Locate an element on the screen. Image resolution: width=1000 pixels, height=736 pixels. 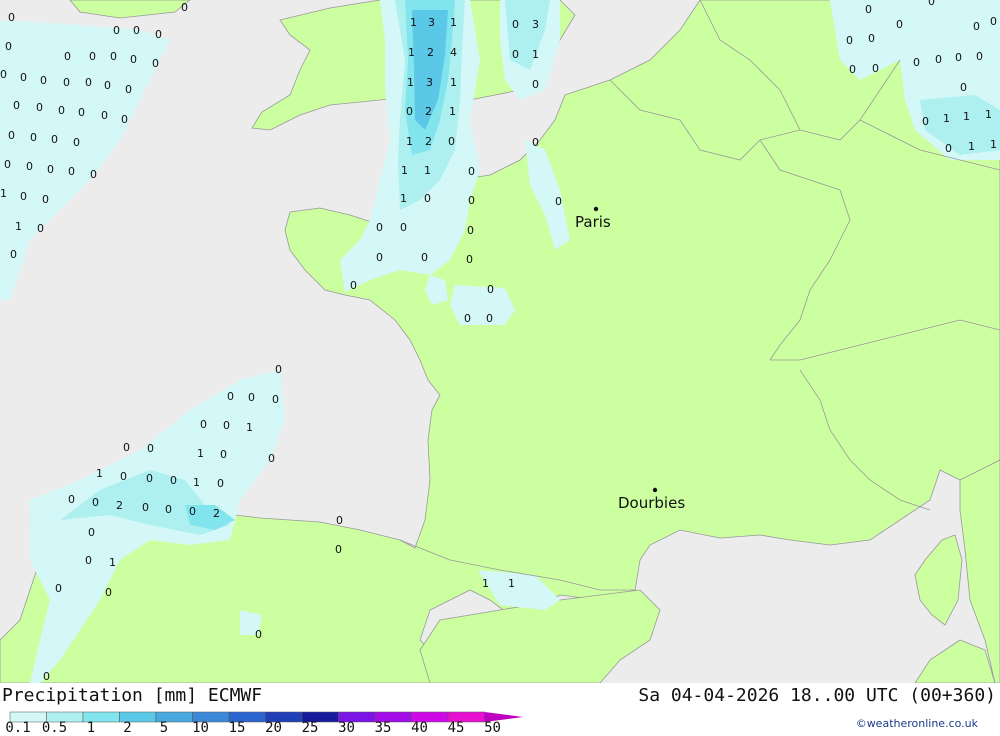
legend-tick: 5 is located at coordinates (164, 728).